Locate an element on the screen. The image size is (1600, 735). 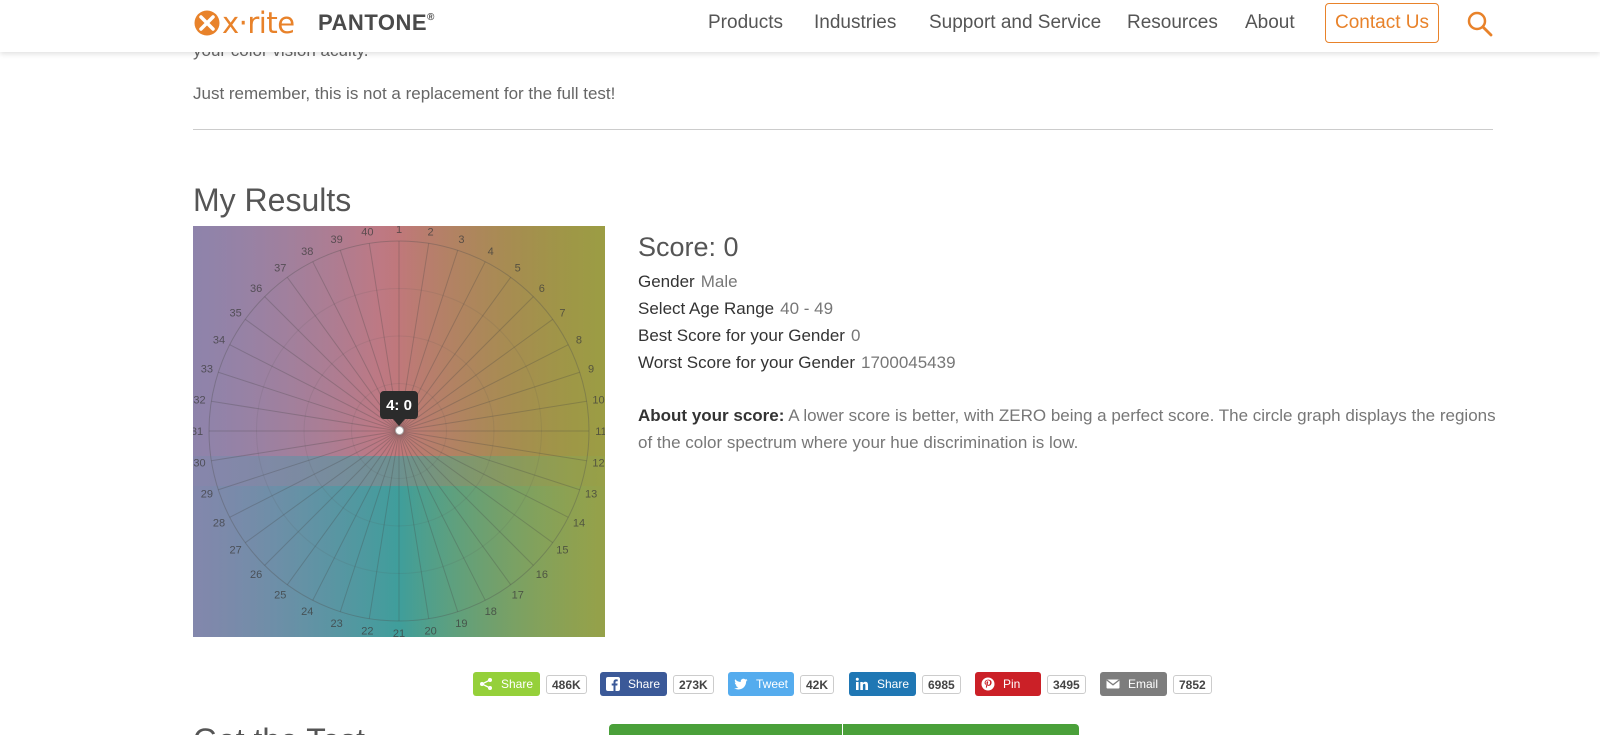
wheel-label: 37 is located at coordinates (280, 269).